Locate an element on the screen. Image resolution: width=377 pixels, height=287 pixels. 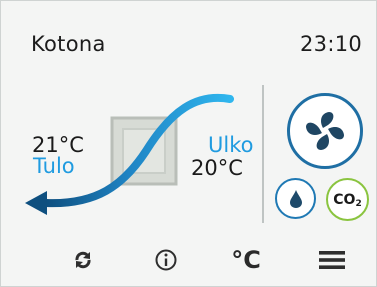
humidity-mode-button is located at coordinates (295, 198).